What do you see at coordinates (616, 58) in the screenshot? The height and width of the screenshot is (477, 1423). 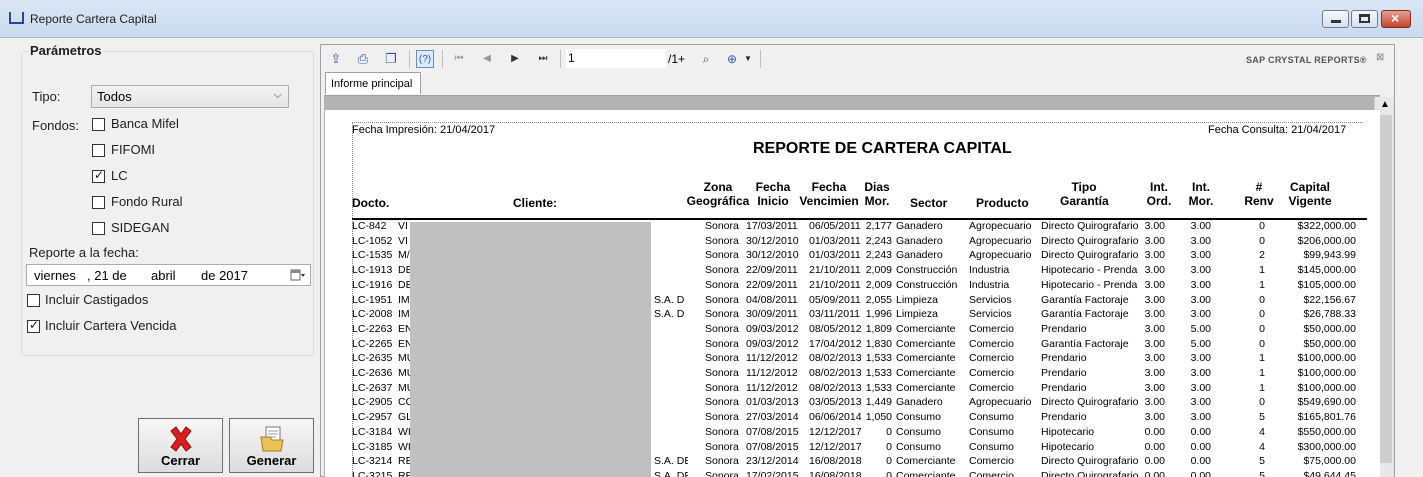 I see `page-number-input: 1` at bounding box center [616, 58].